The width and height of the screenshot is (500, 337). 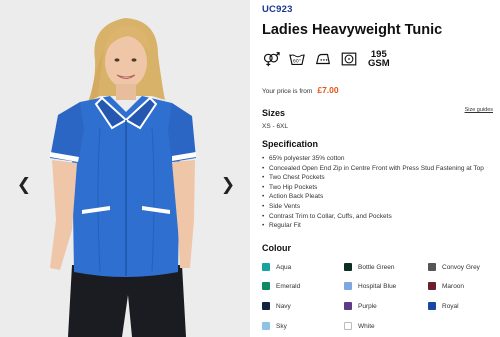 I want to click on spec-item: Action Back Pleats, so click(x=381, y=197).